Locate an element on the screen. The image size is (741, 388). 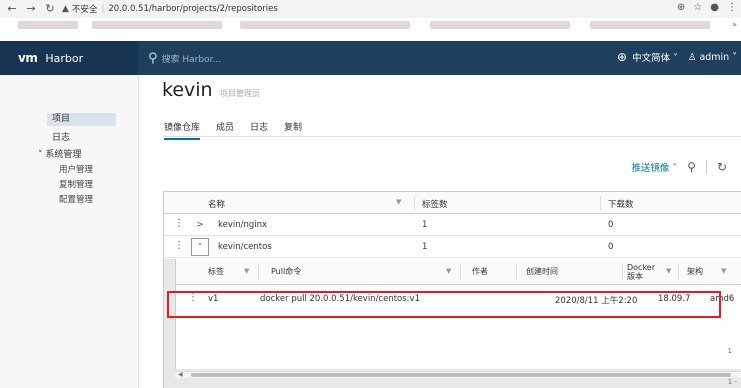
sidebar-group-label: 系统管理 is located at coordinates (63, 155).